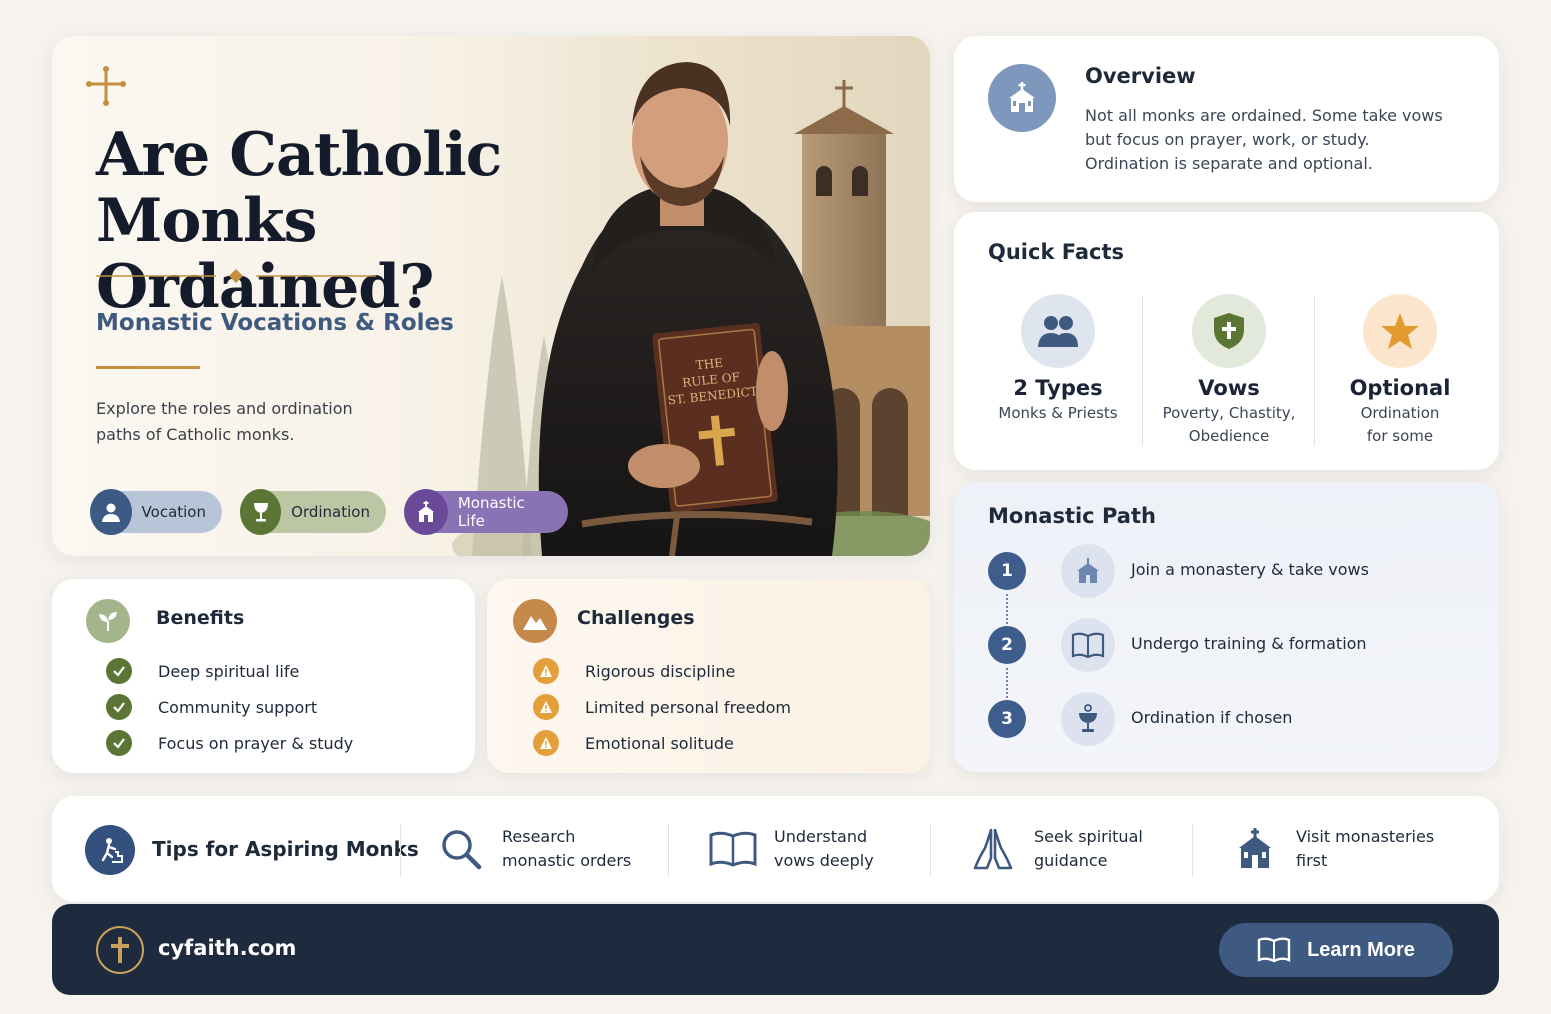  I want to click on path-step: 3 Ordination if chosen, so click(1228, 719).